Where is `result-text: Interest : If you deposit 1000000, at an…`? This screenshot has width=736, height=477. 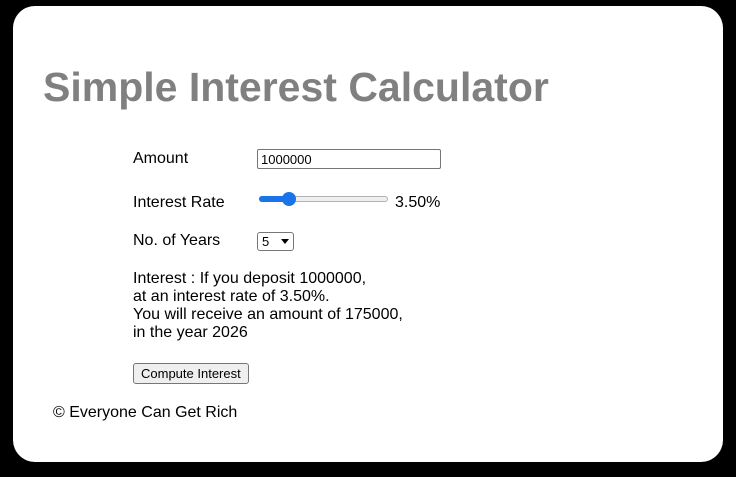
result-text: Interest : If you deposit 1000000, at an… is located at coordinates (268, 306).